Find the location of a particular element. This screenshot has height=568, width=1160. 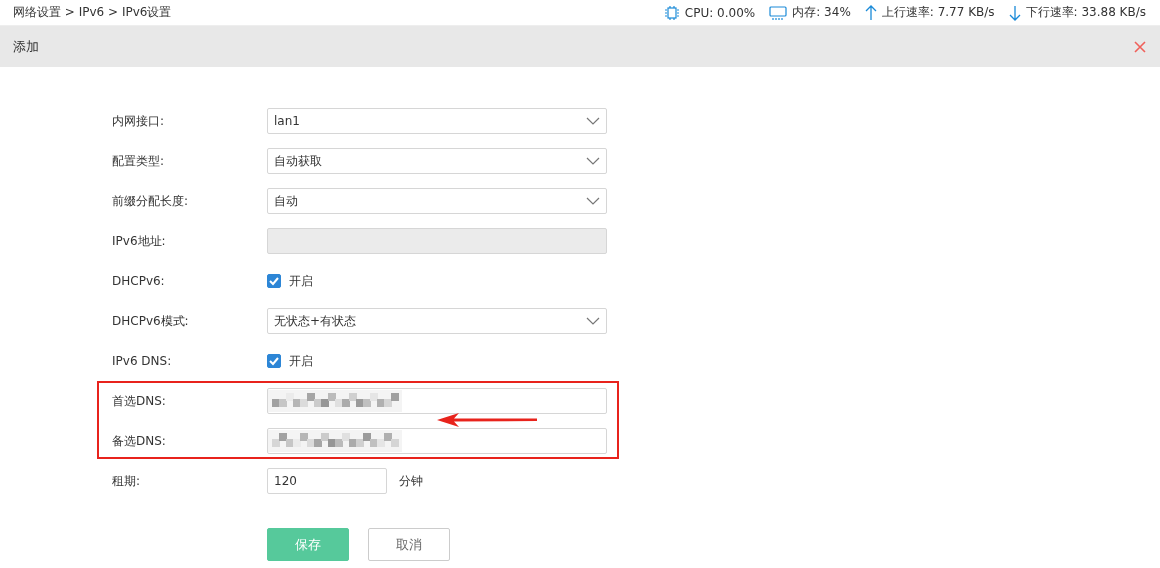

close-button is located at coordinates (1140, 46).